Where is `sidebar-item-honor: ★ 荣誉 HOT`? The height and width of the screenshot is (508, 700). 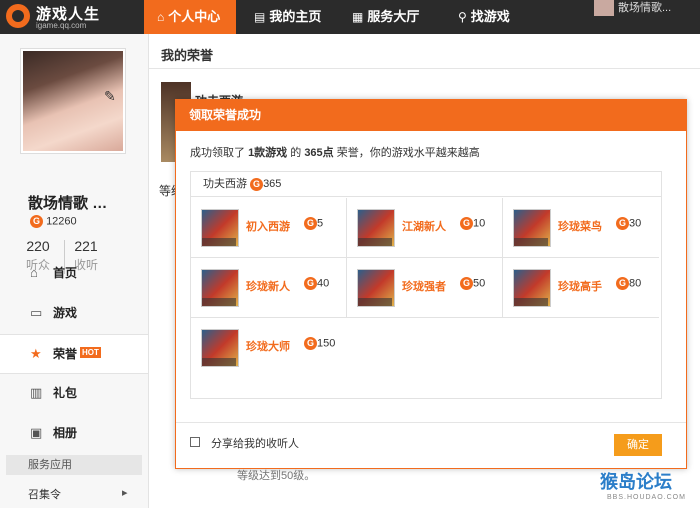
sidebar-item-honor: ★ 荣誉 HOT is located at coordinates (74, 354).